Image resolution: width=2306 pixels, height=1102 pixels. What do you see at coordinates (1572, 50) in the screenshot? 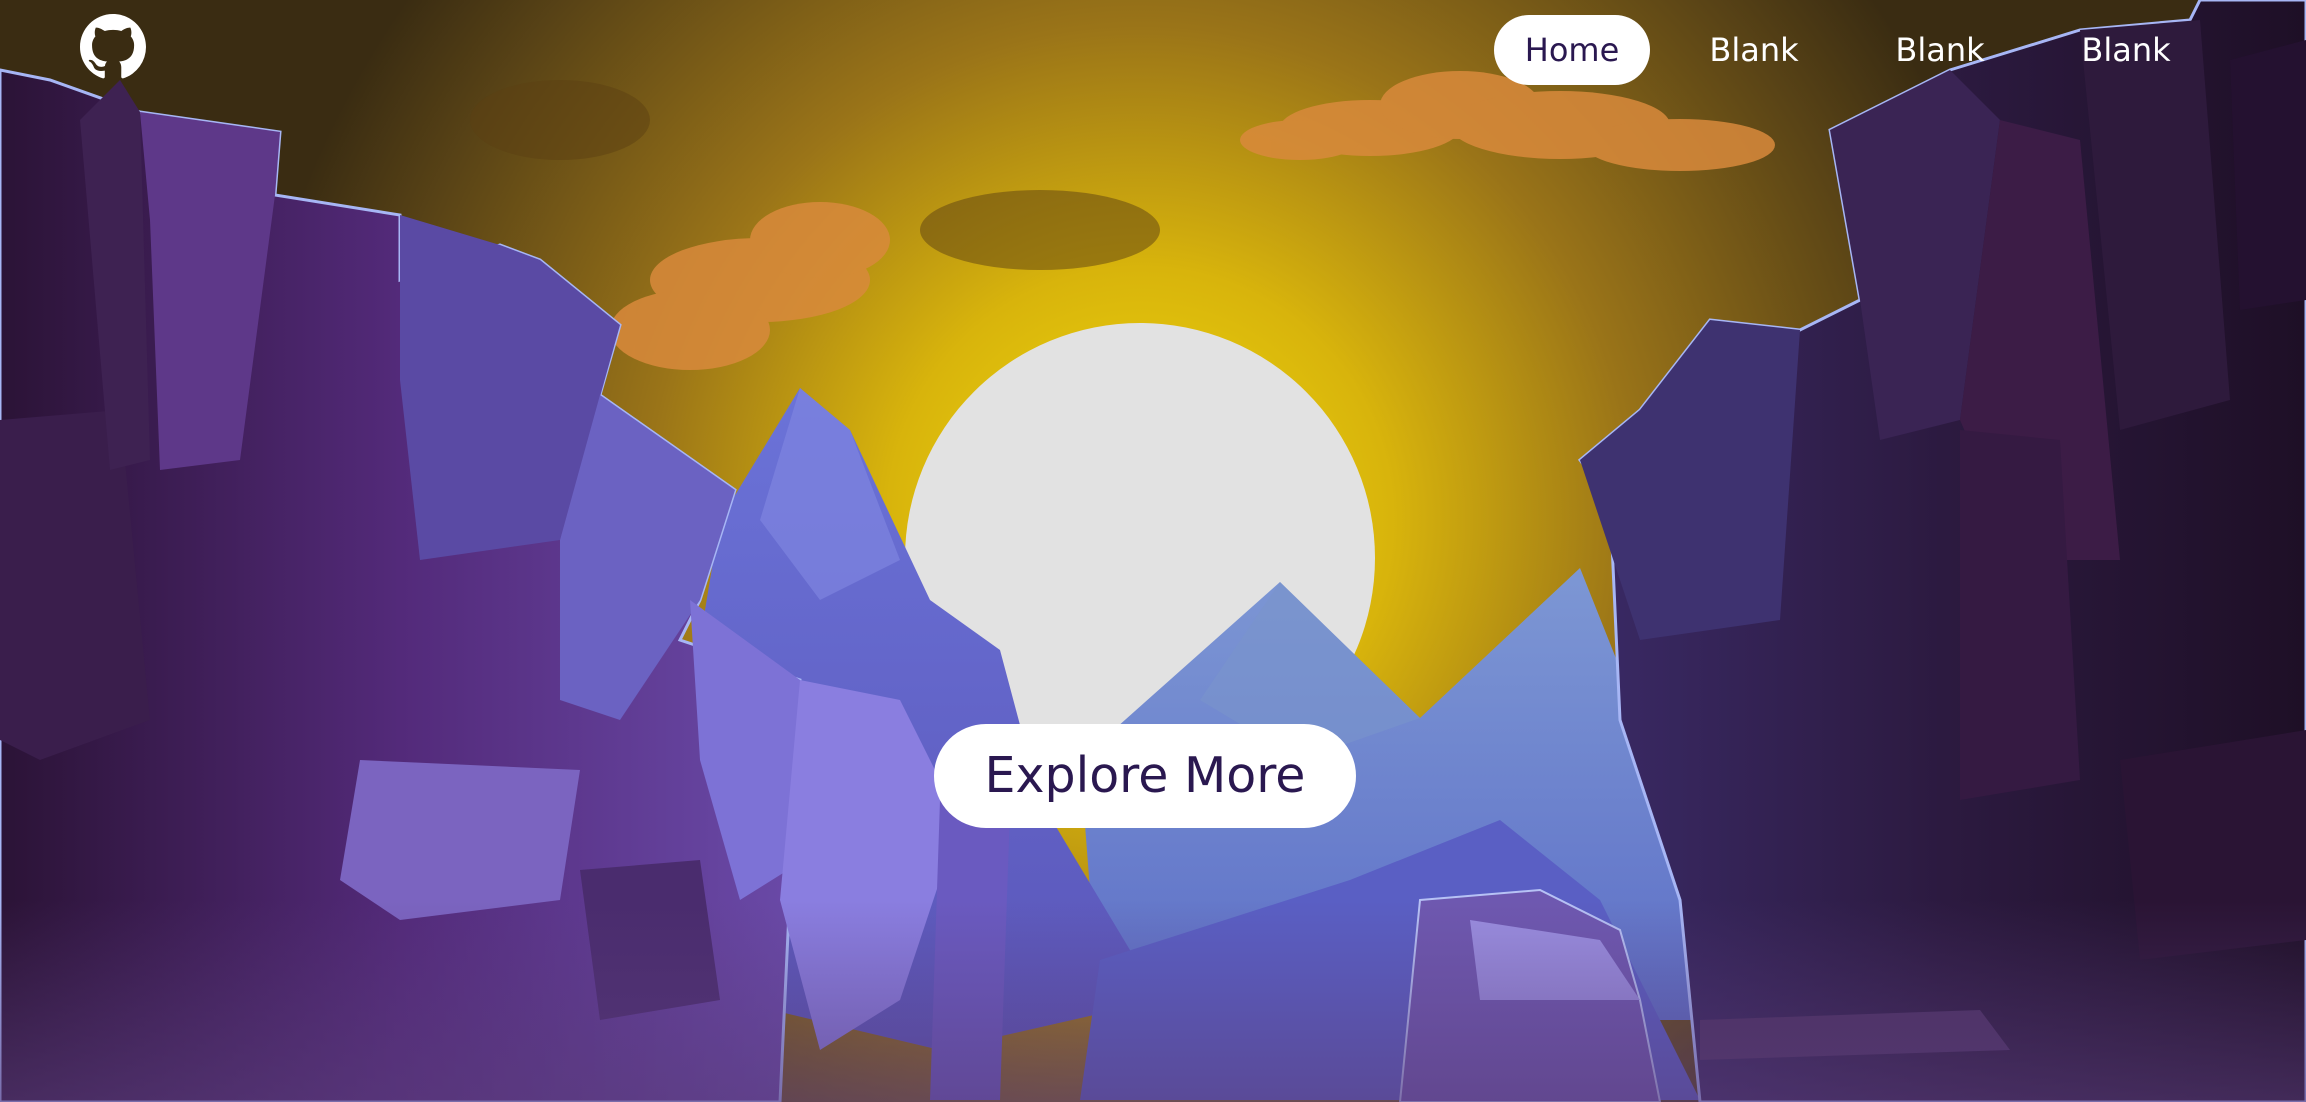
I see `nav-item-home: Home` at bounding box center [1572, 50].